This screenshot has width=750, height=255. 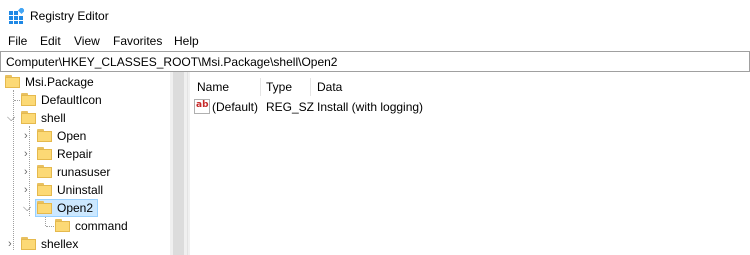 I want to click on tree-item-repair: › Repair, so click(x=85, y=154).